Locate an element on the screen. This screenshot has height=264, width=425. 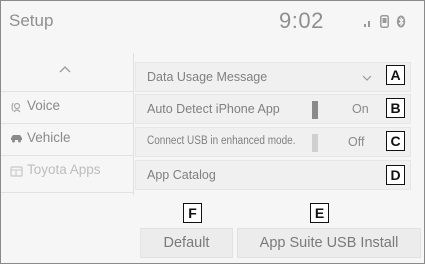
app-suite-usb-install-button: App Suite USB Install is located at coordinates (329, 243).